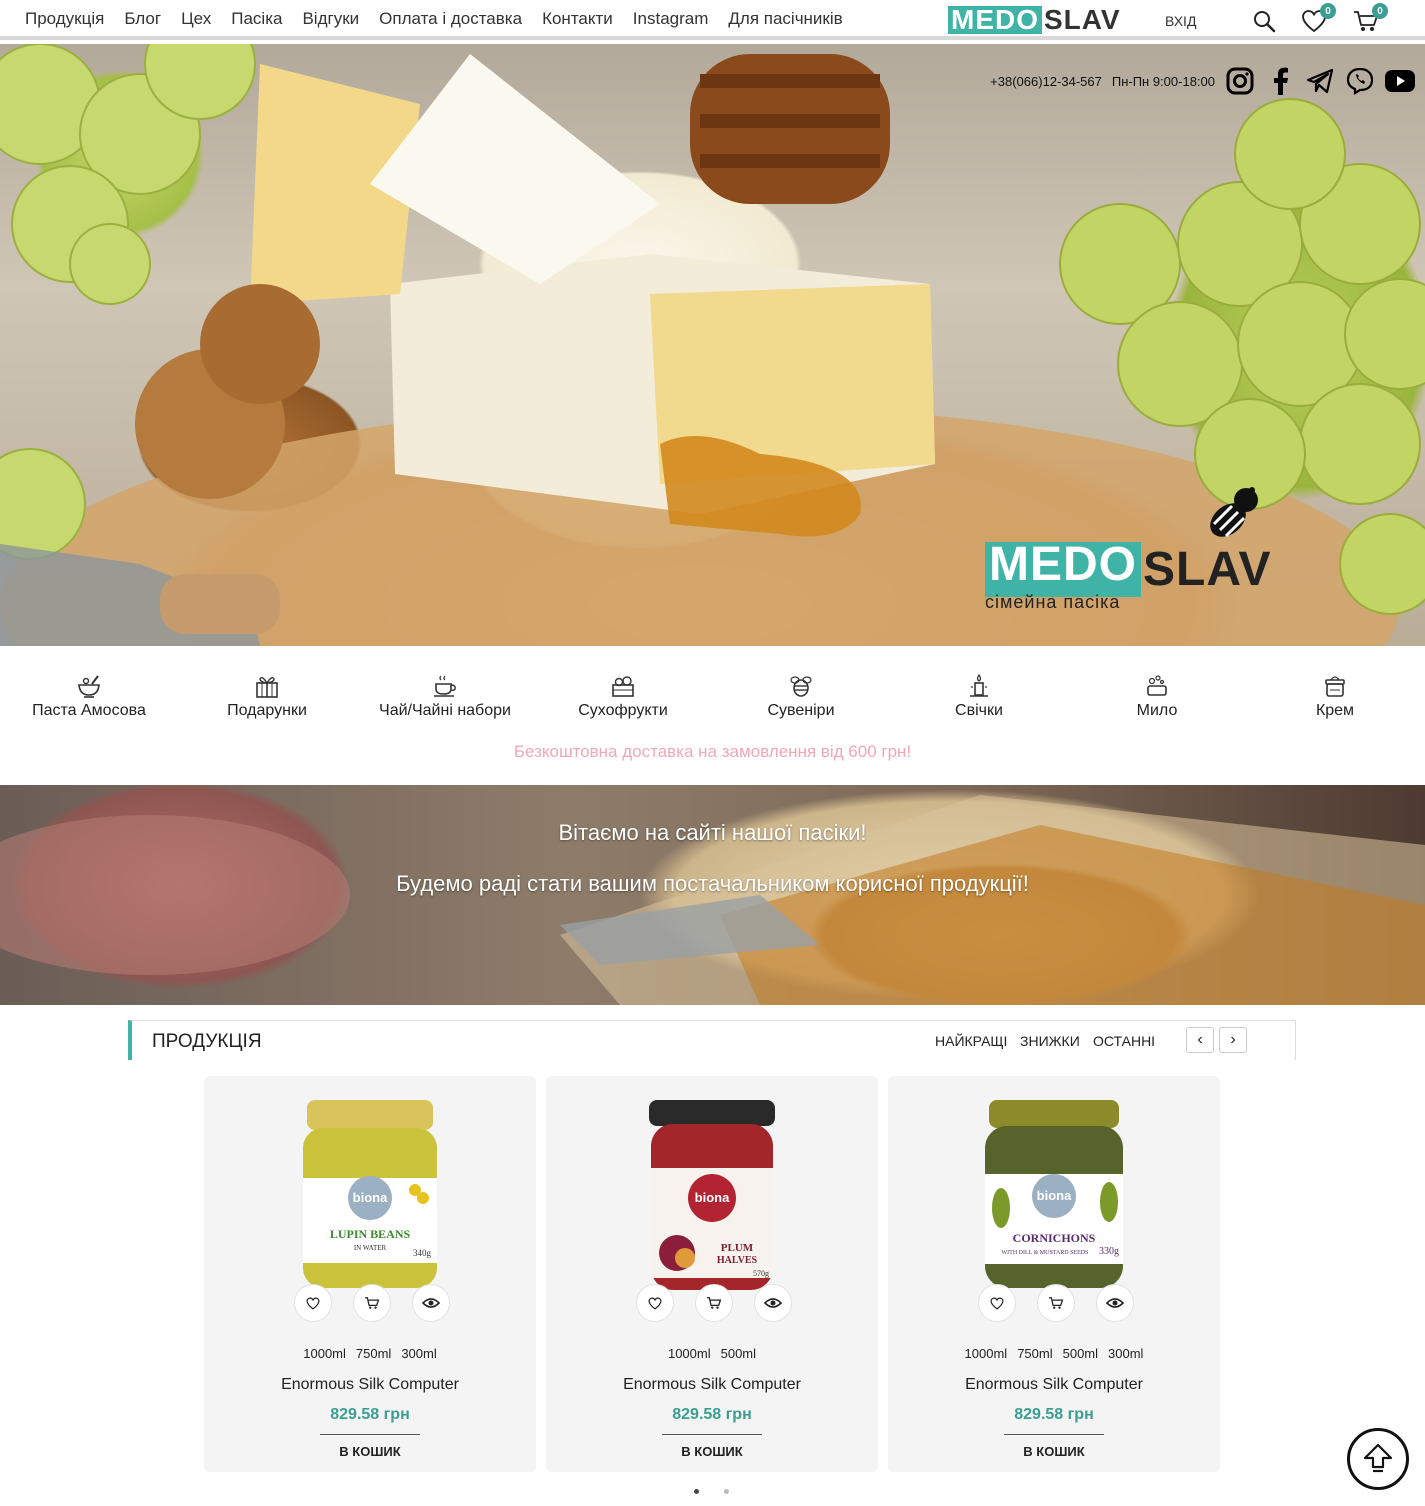 The width and height of the screenshot is (1425, 1506). What do you see at coordinates (450, 19) in the screenshot?
I see `nav-link-payment-delivery: Оплата і доставка` at bounding box center [450, 19].